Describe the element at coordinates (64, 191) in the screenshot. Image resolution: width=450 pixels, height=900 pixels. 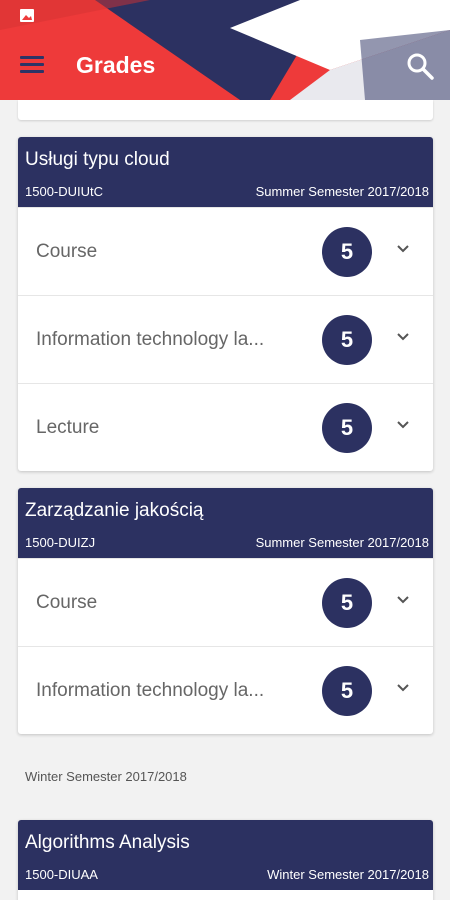
I see `course-code: 1500-DUIUtC` at that location.